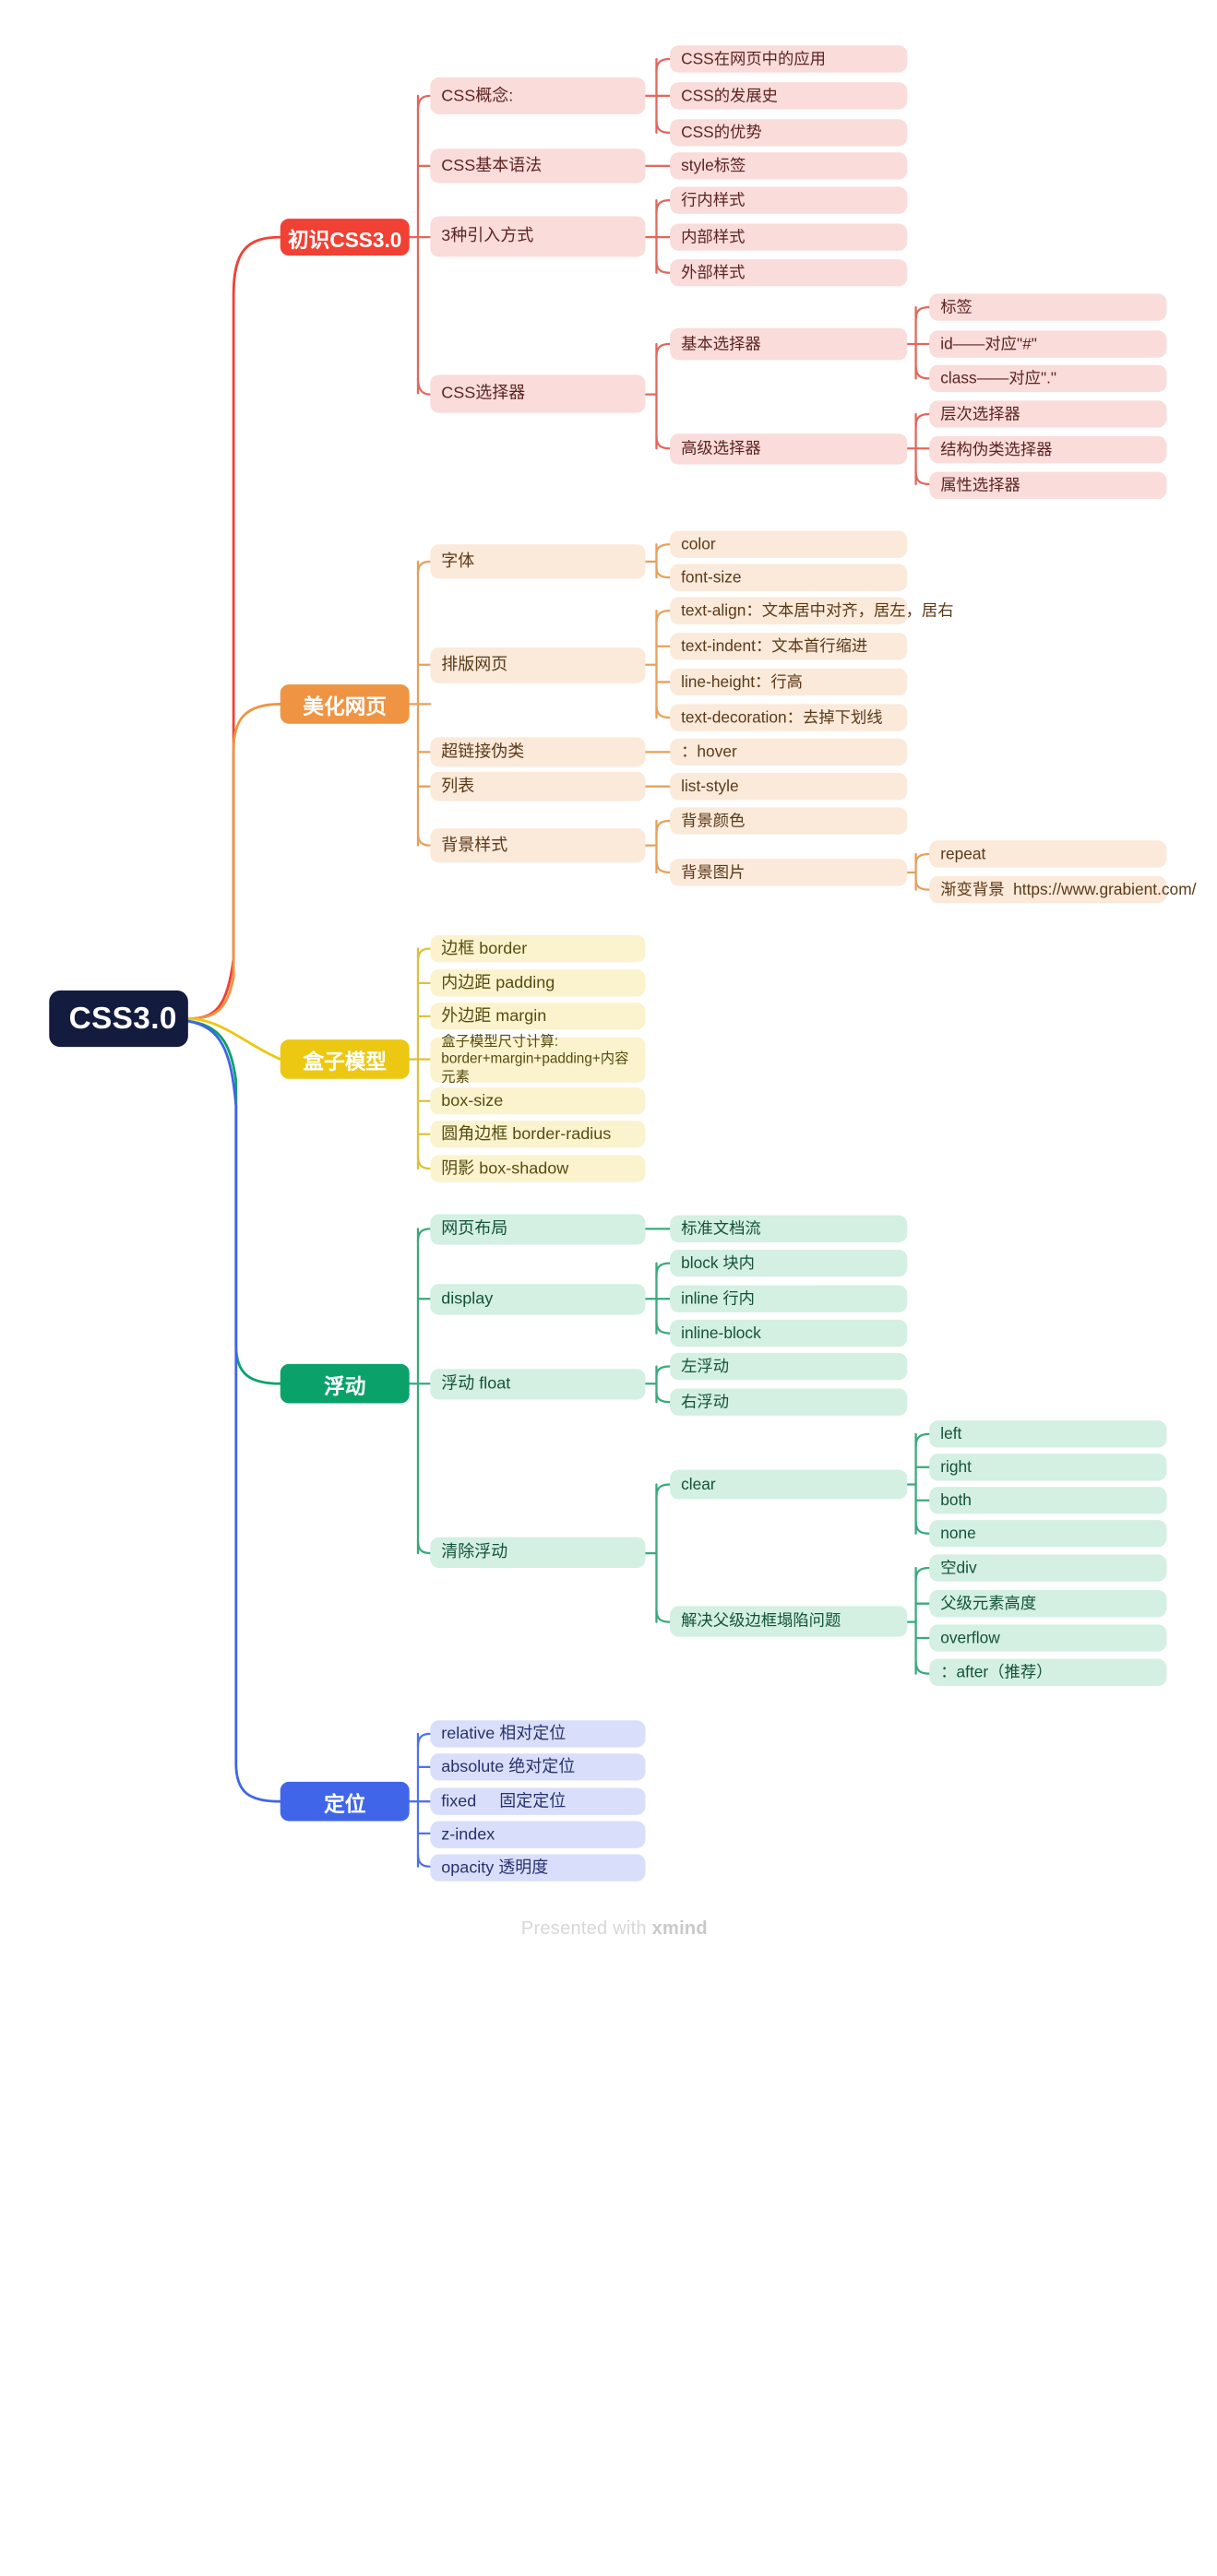 This screenshot has width=1217, height=2576. Describe the element at coordinates (538, 949) in the screenshot. I see `node-border: 边框 border` at that location.